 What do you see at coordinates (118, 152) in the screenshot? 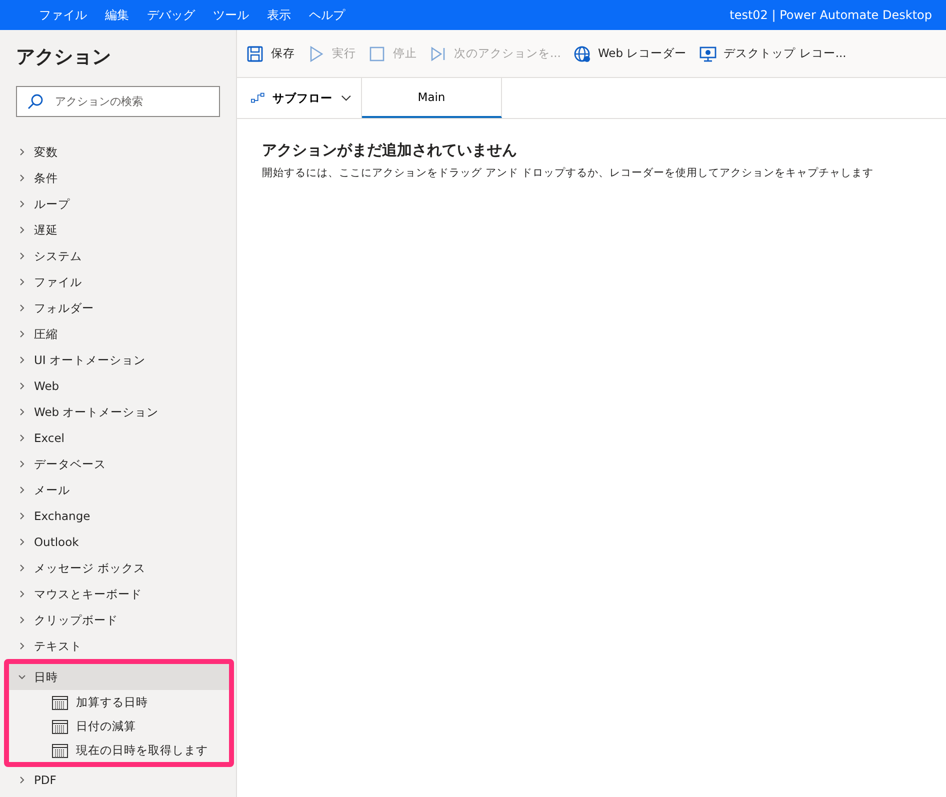
I see `category-item: 変数` at bounding box center [118, 152].